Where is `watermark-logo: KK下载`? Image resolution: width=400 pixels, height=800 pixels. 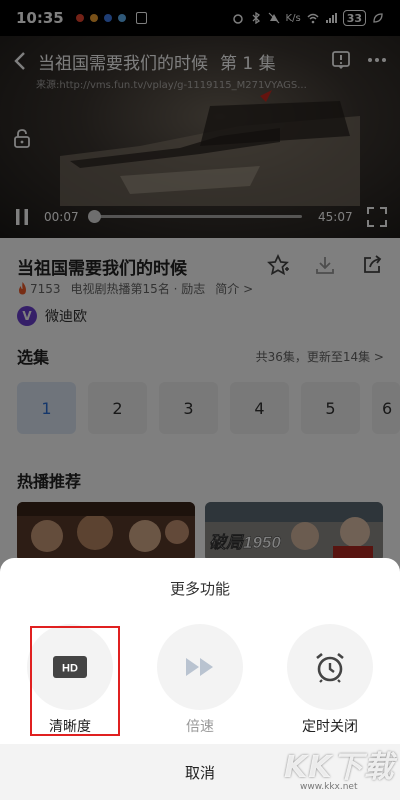
watermark-logo: KK下载 is located at coordinates (339, 767).